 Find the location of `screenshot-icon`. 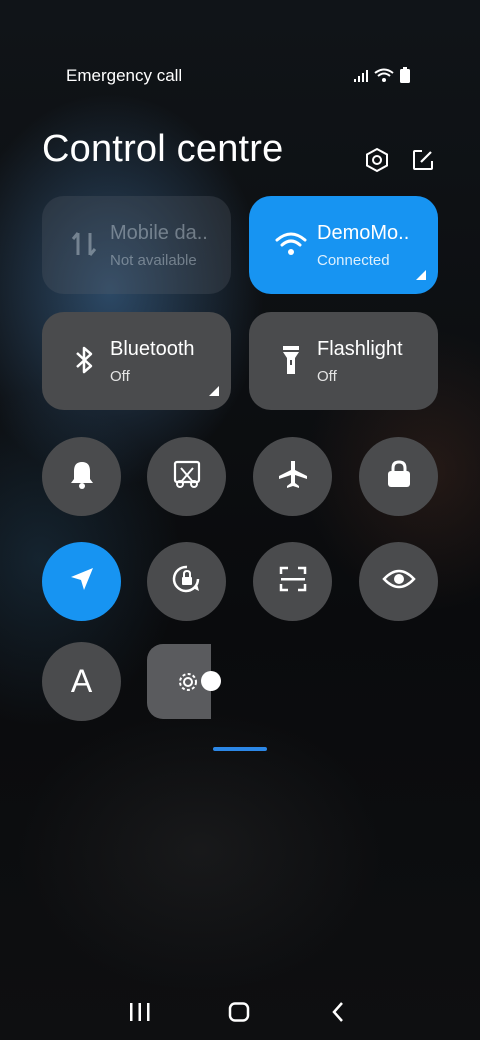

screenshot-icon is located at coordinates (187, 476).